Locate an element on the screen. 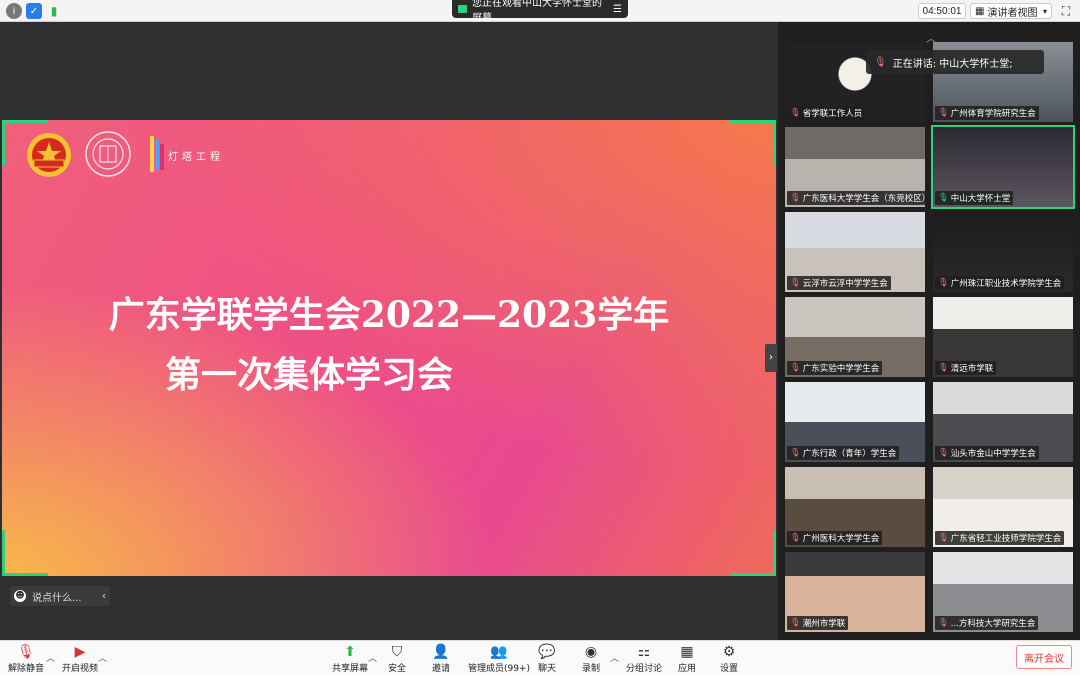  muted-microphone-icon: 🎙 is located at coordinates (26, 652).